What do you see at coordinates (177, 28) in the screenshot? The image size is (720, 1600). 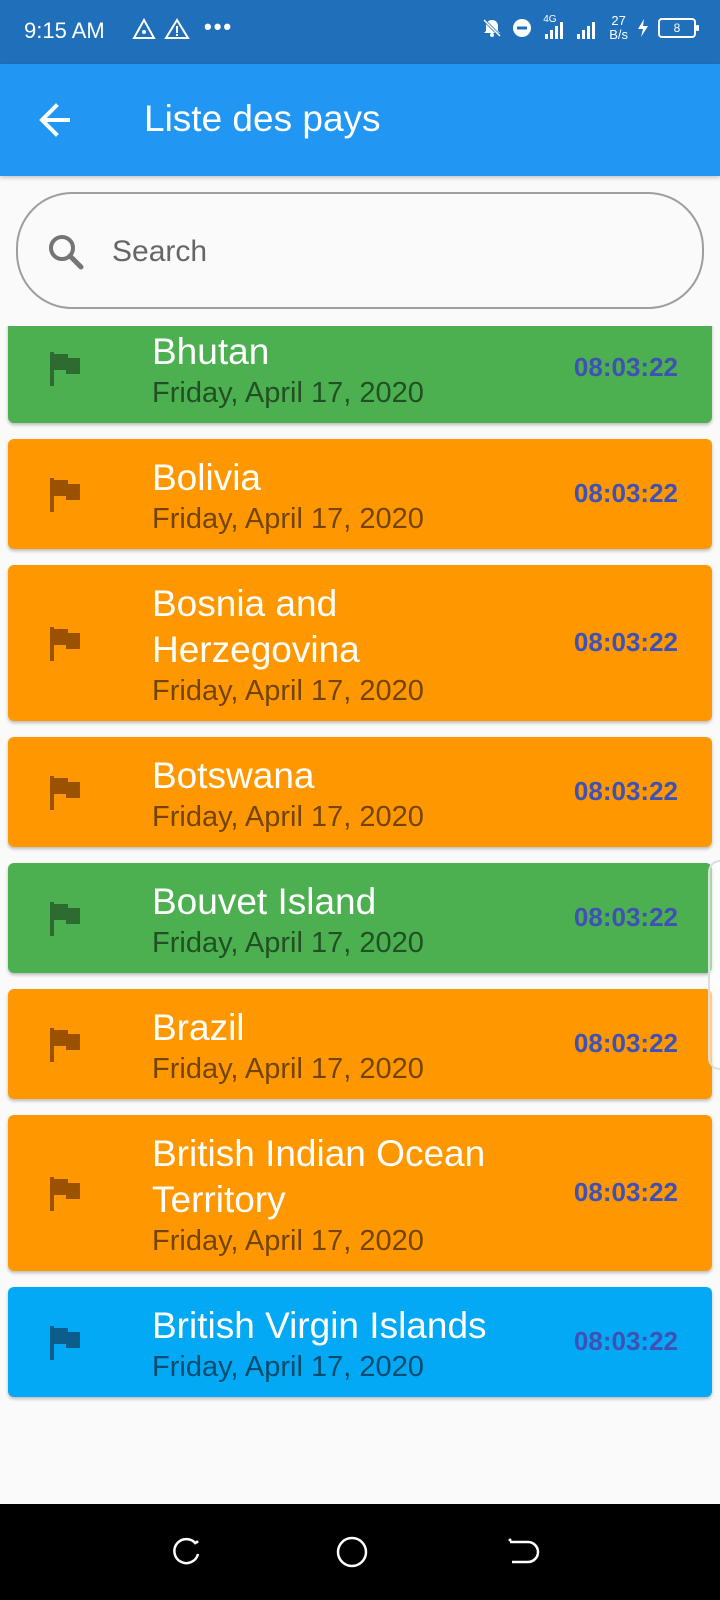 I see `warning-icon` at bounding box center [177, 28].